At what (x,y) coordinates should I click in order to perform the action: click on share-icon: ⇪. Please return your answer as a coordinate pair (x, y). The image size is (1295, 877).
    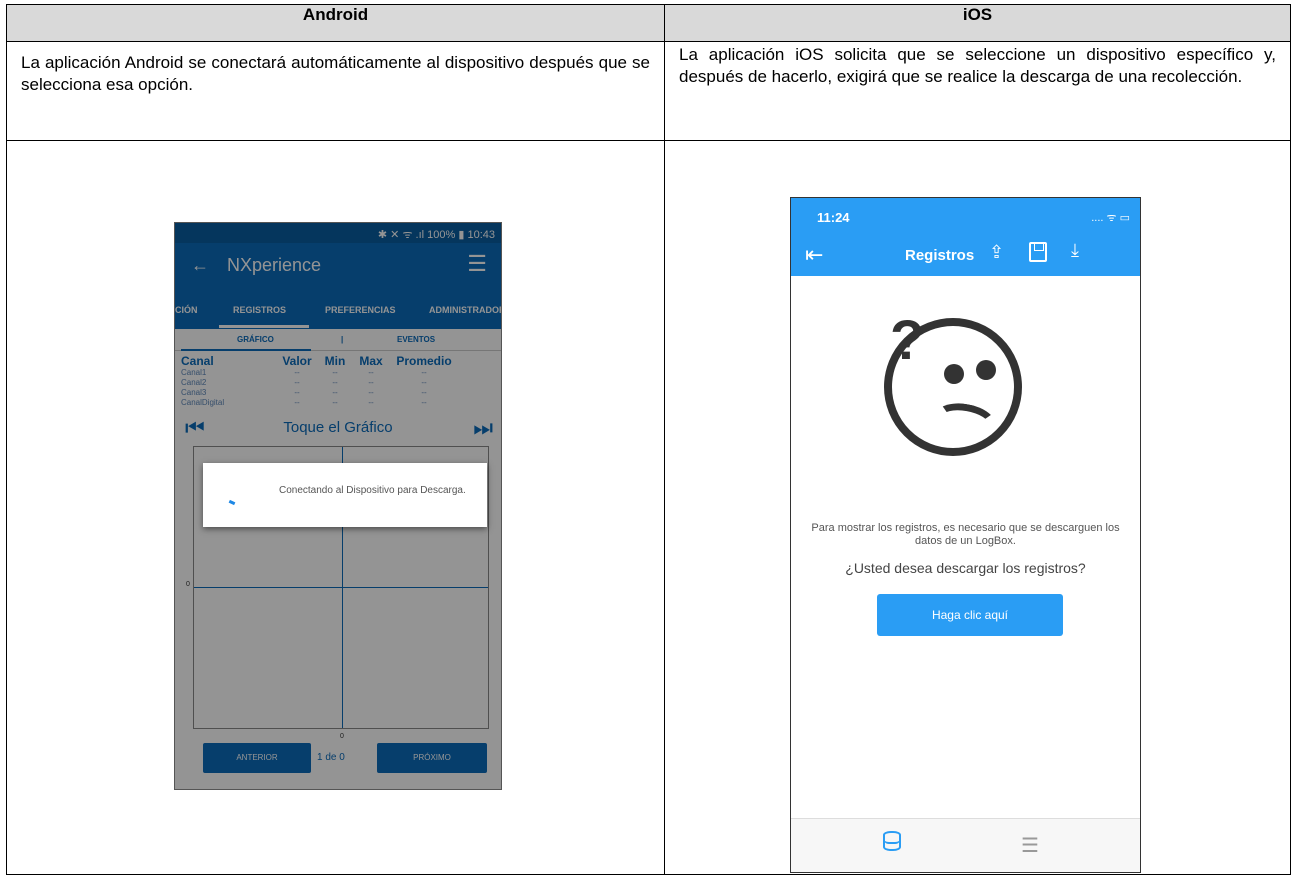
    Looking at the image, I should click on (996, 252).